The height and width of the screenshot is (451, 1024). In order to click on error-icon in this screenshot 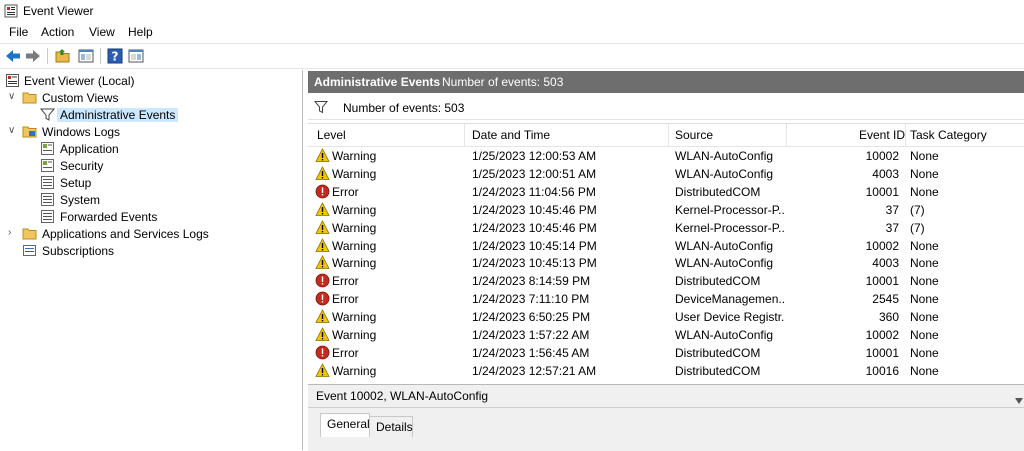, I will do `click(322, 352)`.